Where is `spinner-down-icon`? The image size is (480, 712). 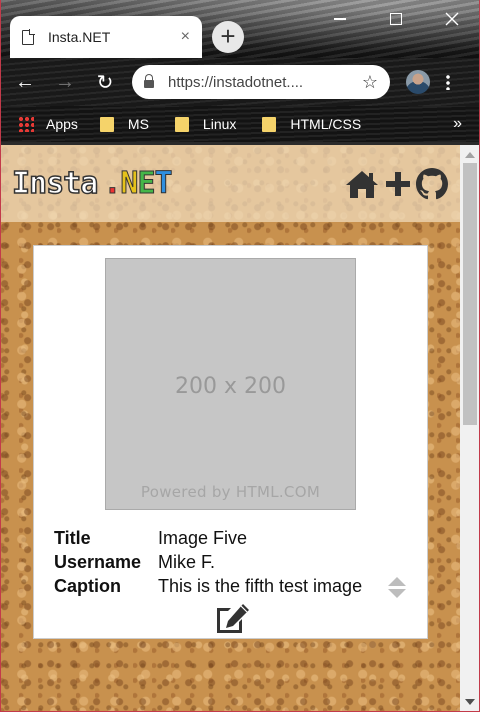
spinner-down-icon is located at coordinates (397, 593).